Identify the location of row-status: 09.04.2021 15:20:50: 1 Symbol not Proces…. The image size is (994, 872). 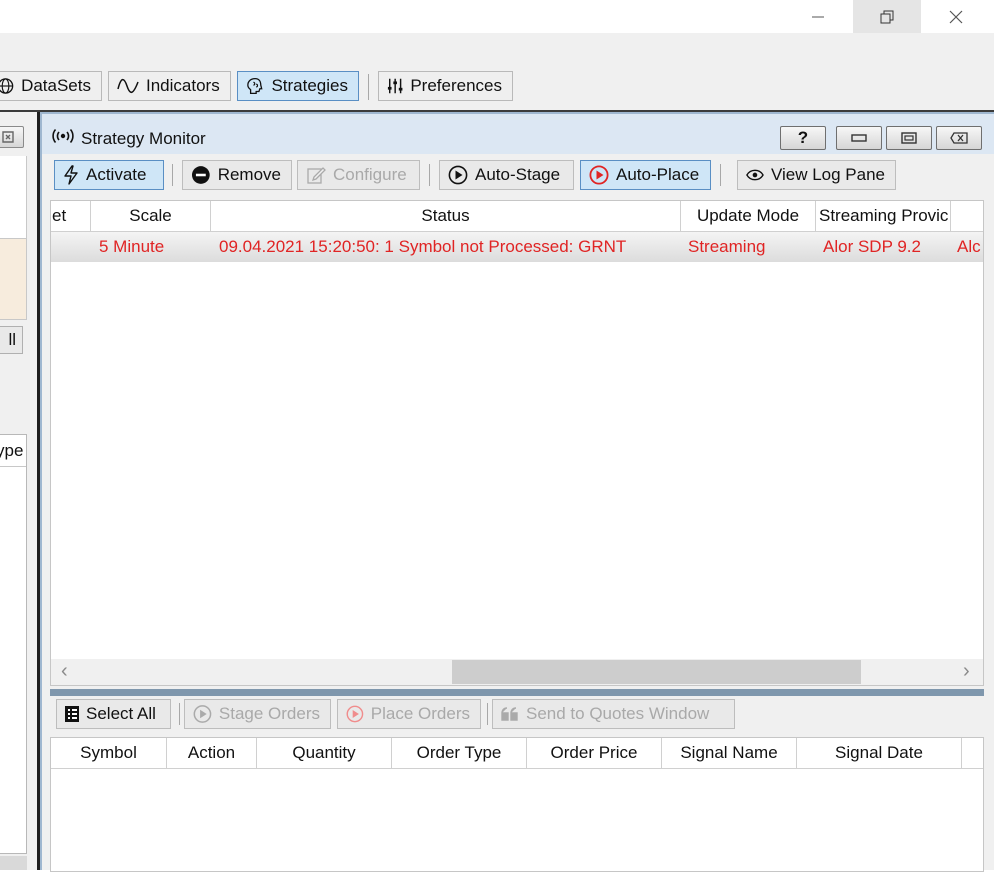
(423, 246).